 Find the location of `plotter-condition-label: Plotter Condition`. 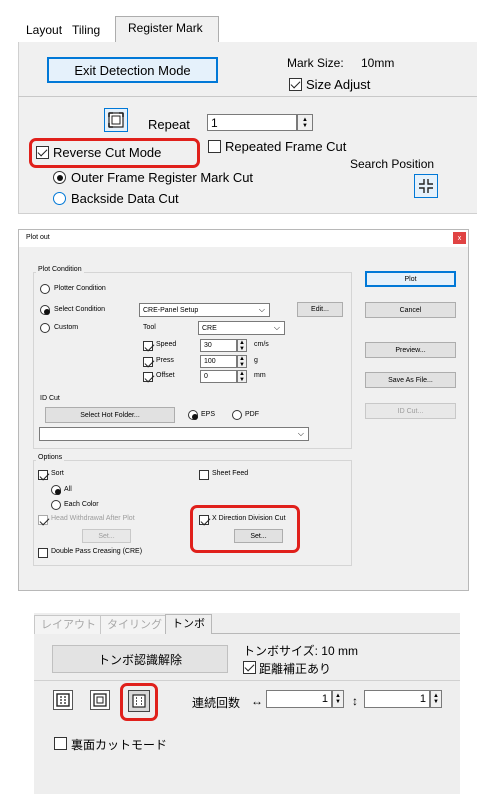

plotter-condition-label: Plotter Condition is located at coordinates (80, 288).